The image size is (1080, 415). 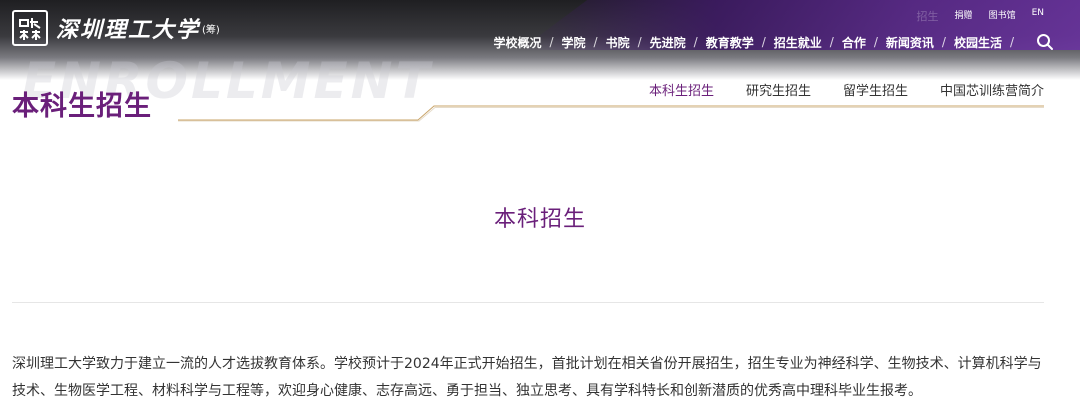 I want to click on util-link-library: 图书馆, so click(x=1002, y=16).